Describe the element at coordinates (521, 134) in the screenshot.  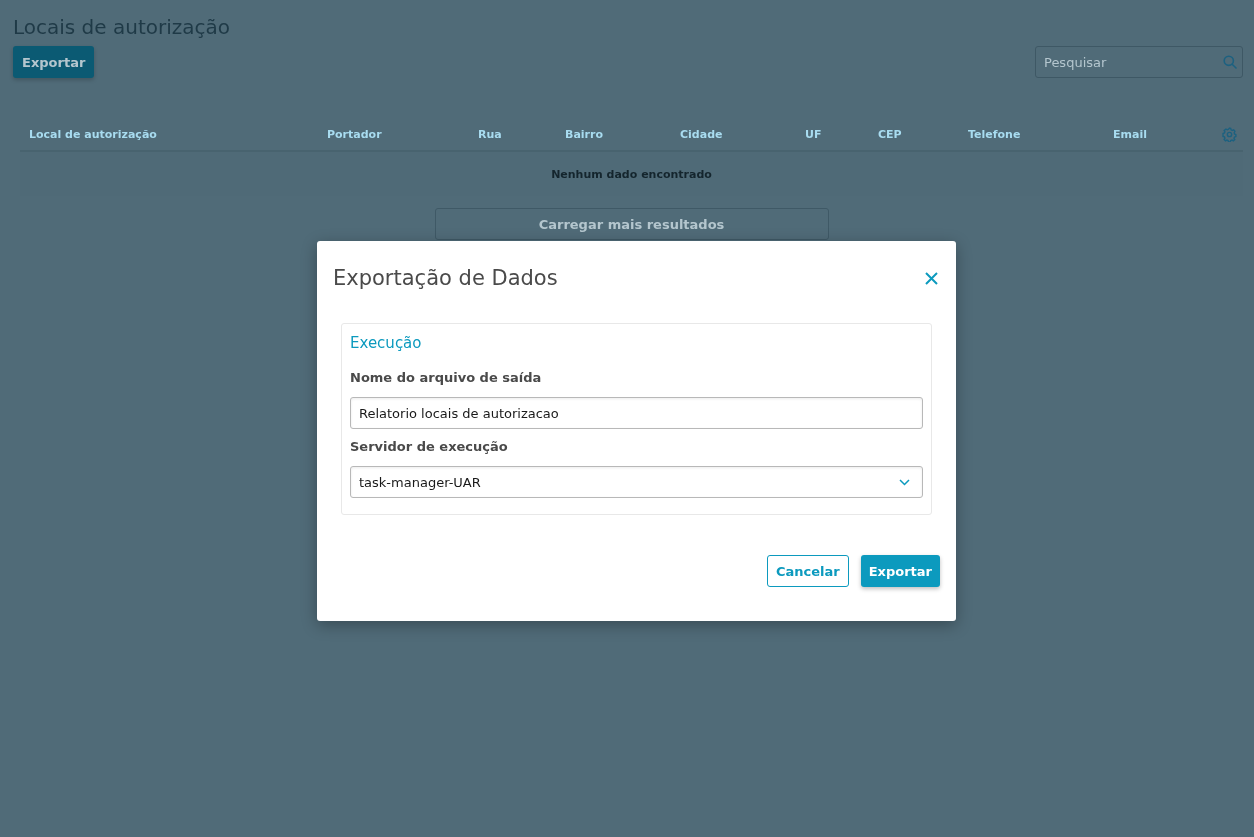
I see `column-header: Rua` at that location.